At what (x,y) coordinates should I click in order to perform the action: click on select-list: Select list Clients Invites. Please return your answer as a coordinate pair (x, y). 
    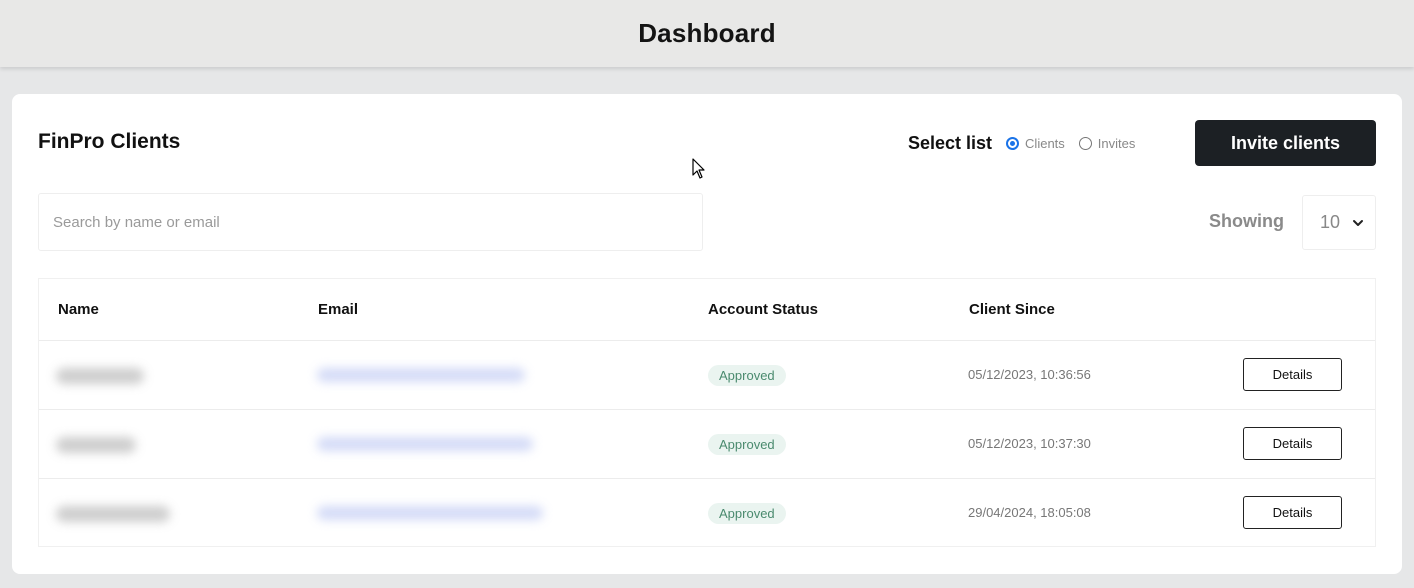
    Looking at the image, I should click on (1028, 143).